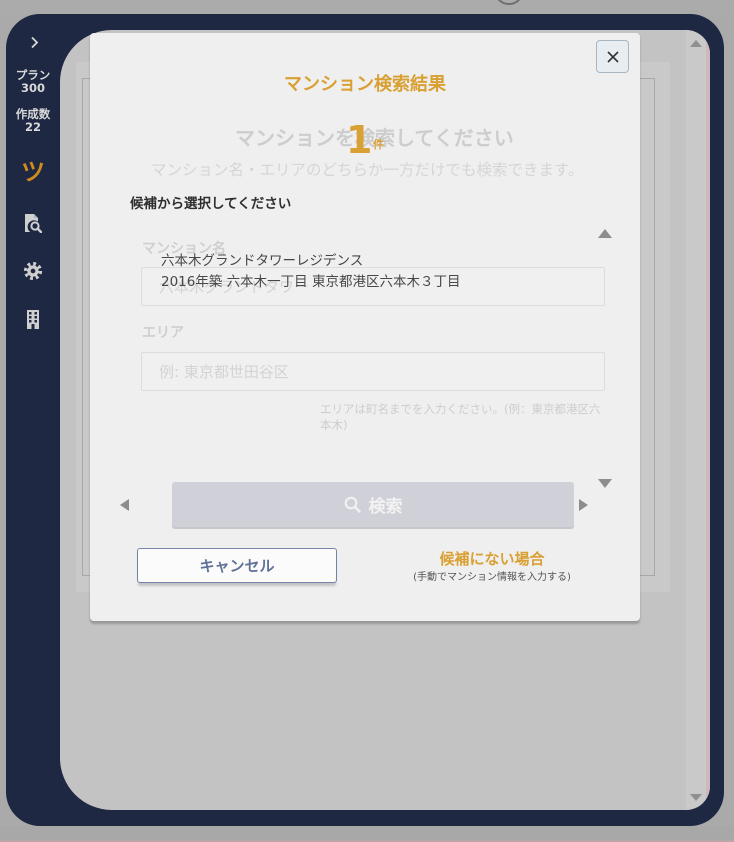  What do you see at coordinates (365, 84) in the screenshot?
I see `modal-title: マンション検索結果` at bounding box center [365, 84].